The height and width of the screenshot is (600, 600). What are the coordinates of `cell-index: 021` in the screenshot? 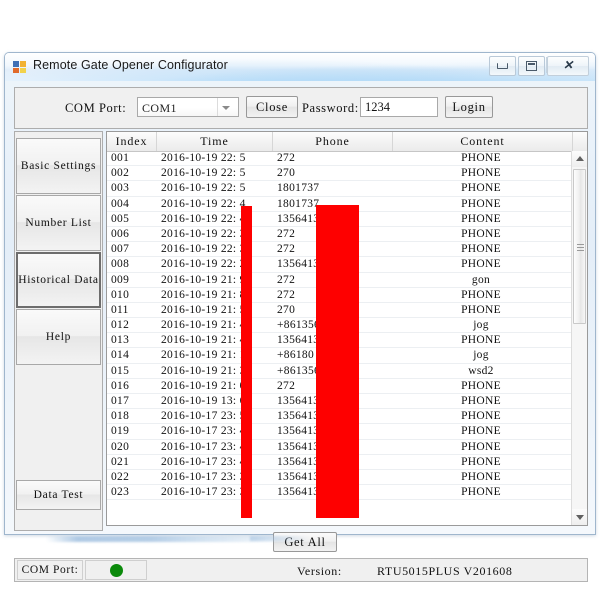 It's located at (120, 461).